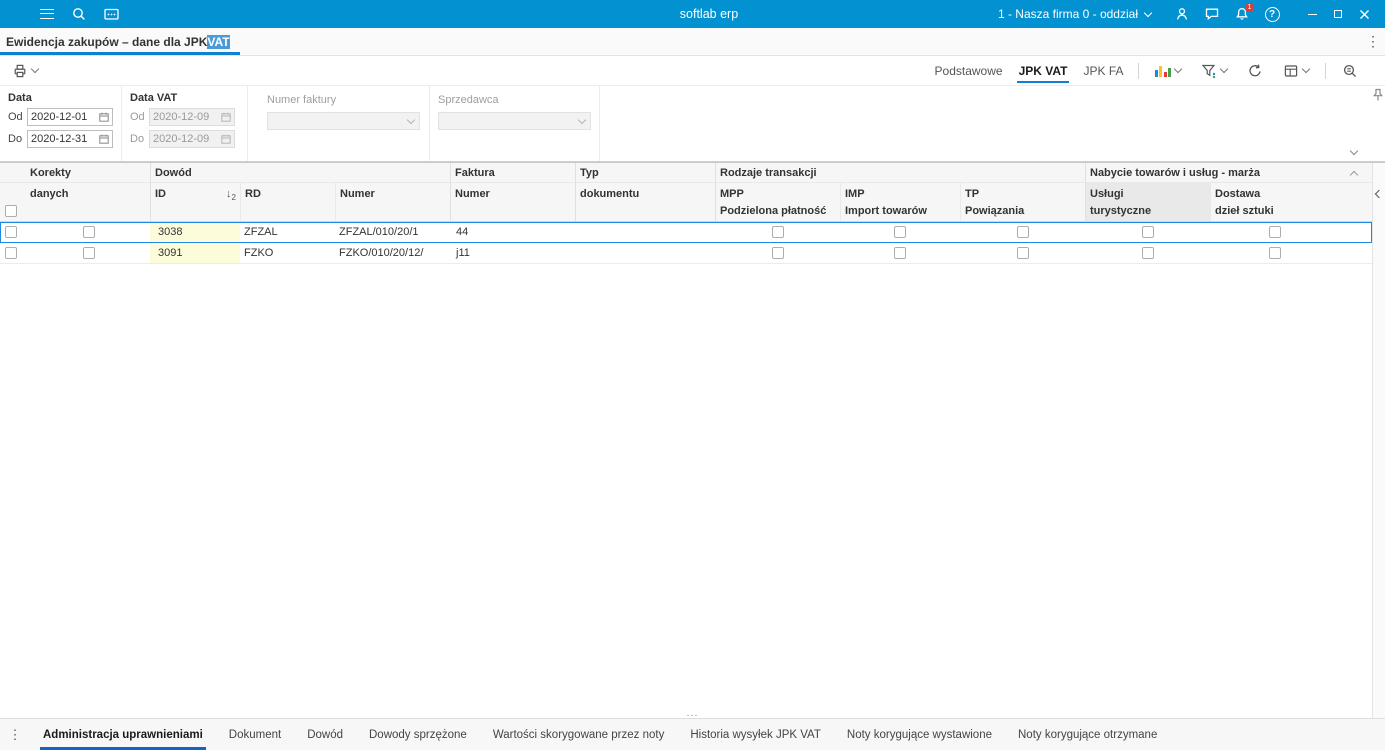  I want to click on column-tp-label: TP, so click(972, 194).